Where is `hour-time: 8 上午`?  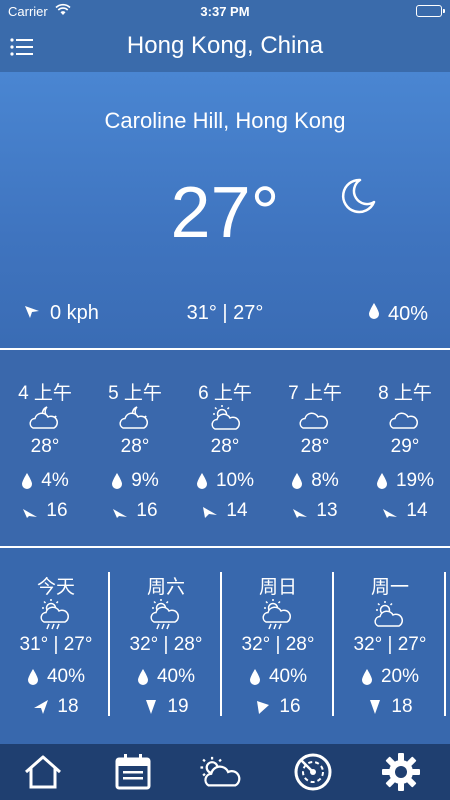 hour-time: 8 上午 is located at coordinates (405, 393).